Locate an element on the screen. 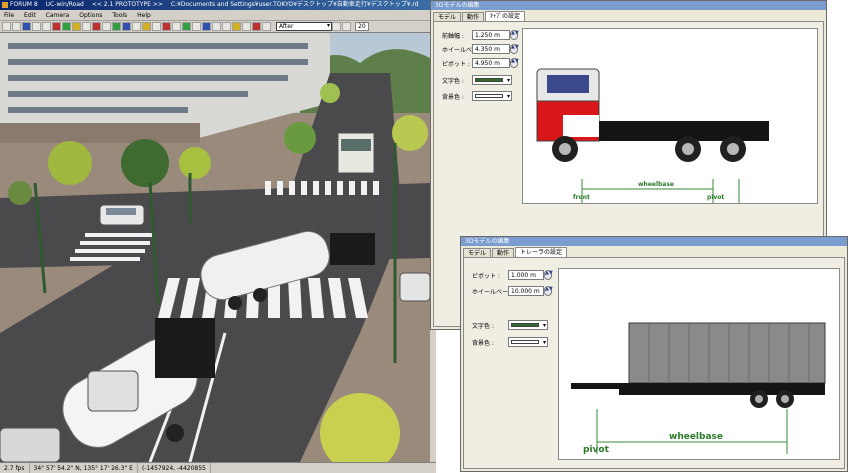 The width and height of the screenshot is (850, 473). trailer-text-color-label: 文字色 : is located at coordinates (483, 326).